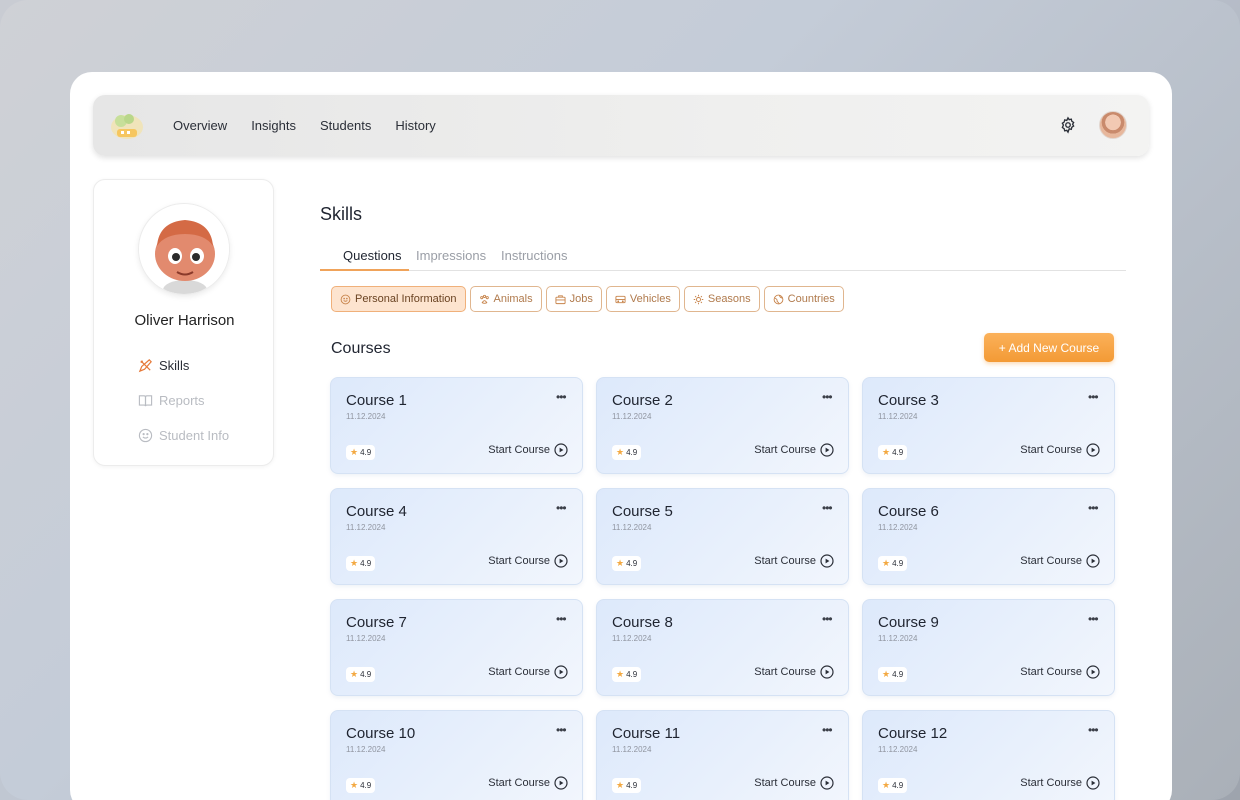 The image size is (1240, 800). Describe the element at coordinates (988, 536) in the screenshot. I see `course-card: Course 6 11.12.2024 ••• ★ 4.9 Start Course` at that location.